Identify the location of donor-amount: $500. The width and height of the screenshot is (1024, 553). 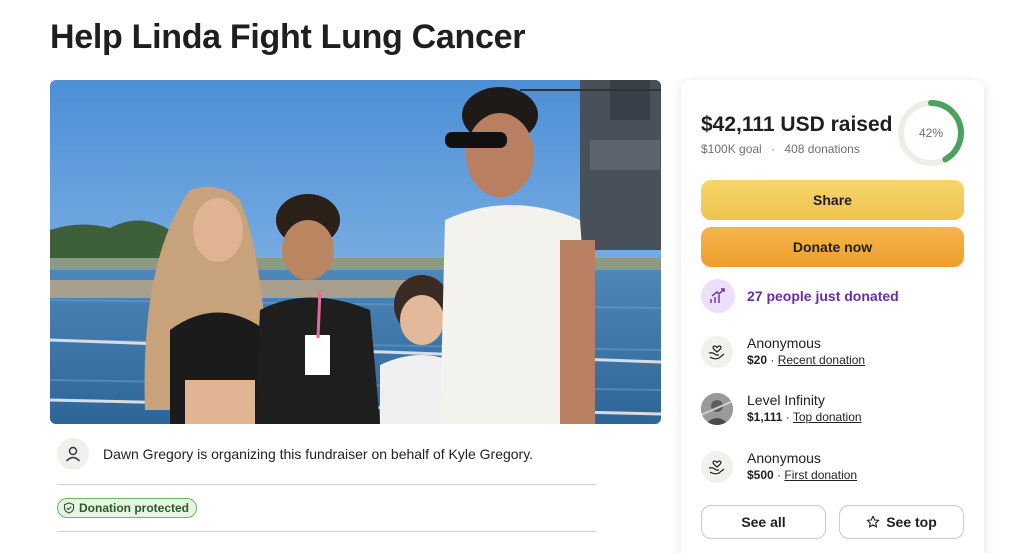
(760, 475).